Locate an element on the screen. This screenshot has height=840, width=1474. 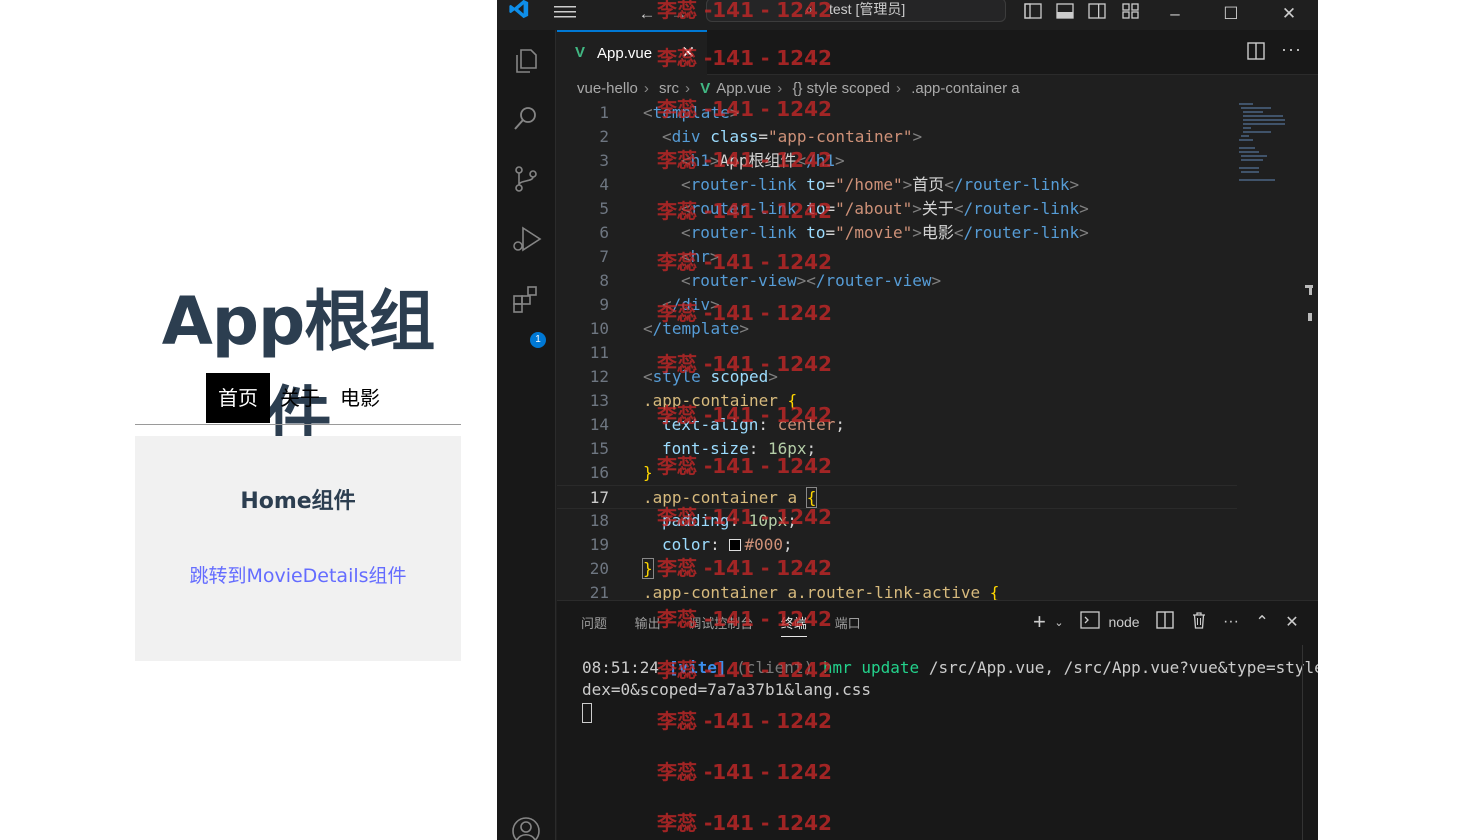
code-token: App根组件 is located at coordinates (758, 160).